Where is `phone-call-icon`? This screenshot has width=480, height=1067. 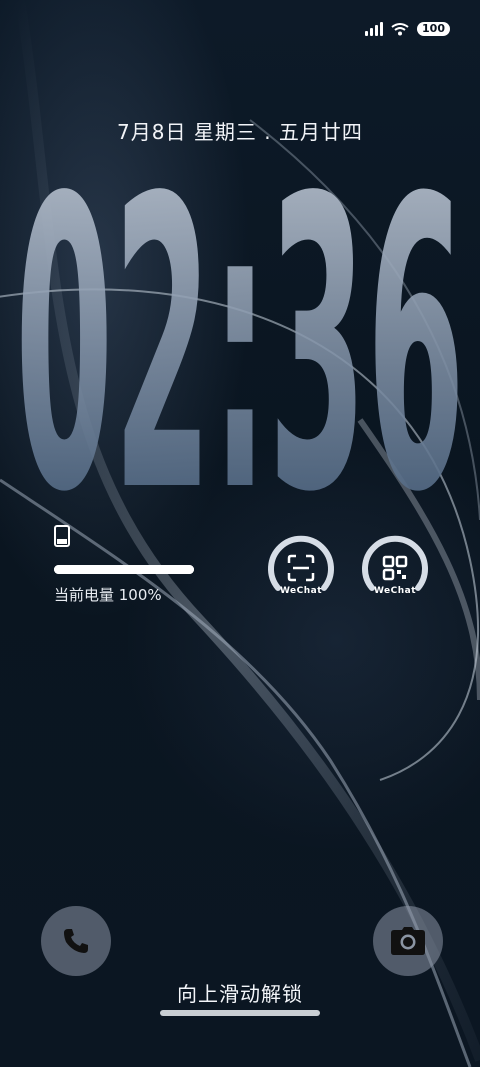
phone-call-icon is located at coordinates (76, 941).